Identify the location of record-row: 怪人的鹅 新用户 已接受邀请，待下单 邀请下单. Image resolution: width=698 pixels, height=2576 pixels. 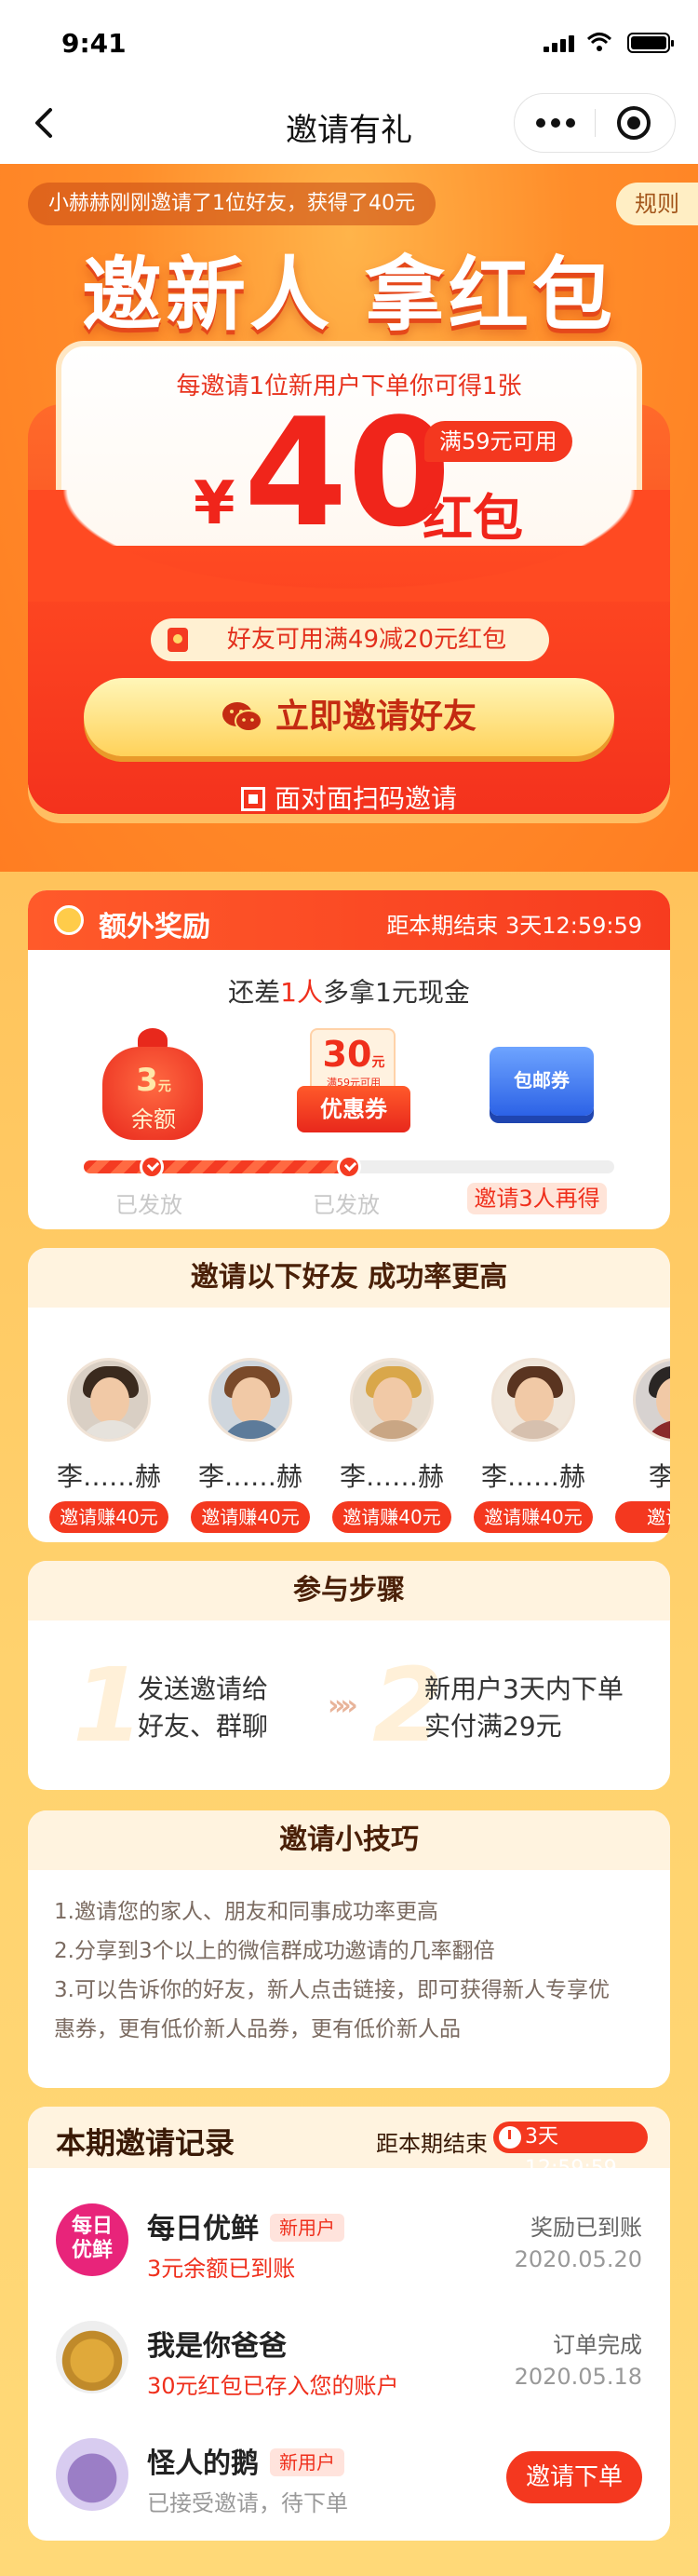
(349, 2472).